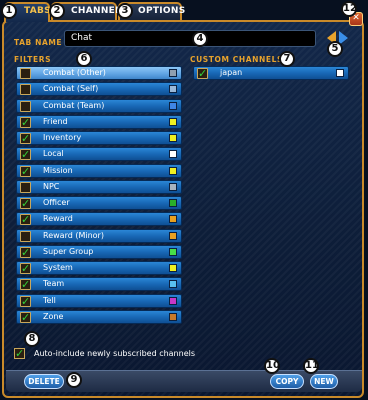  Describe the element at coordinates (99, 268) in the screenshot. I see `filter-row: ✓ System` at that location.